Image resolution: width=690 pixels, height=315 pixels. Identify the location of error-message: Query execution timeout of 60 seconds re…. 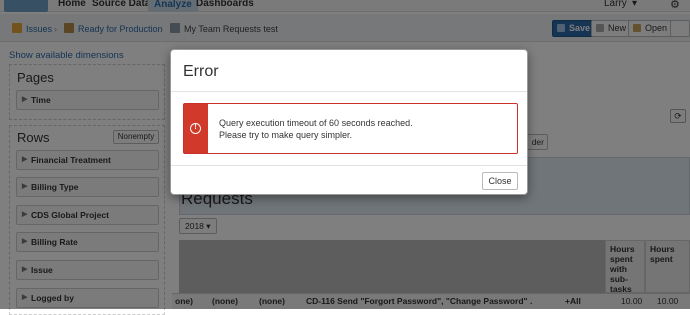
(316, 129).